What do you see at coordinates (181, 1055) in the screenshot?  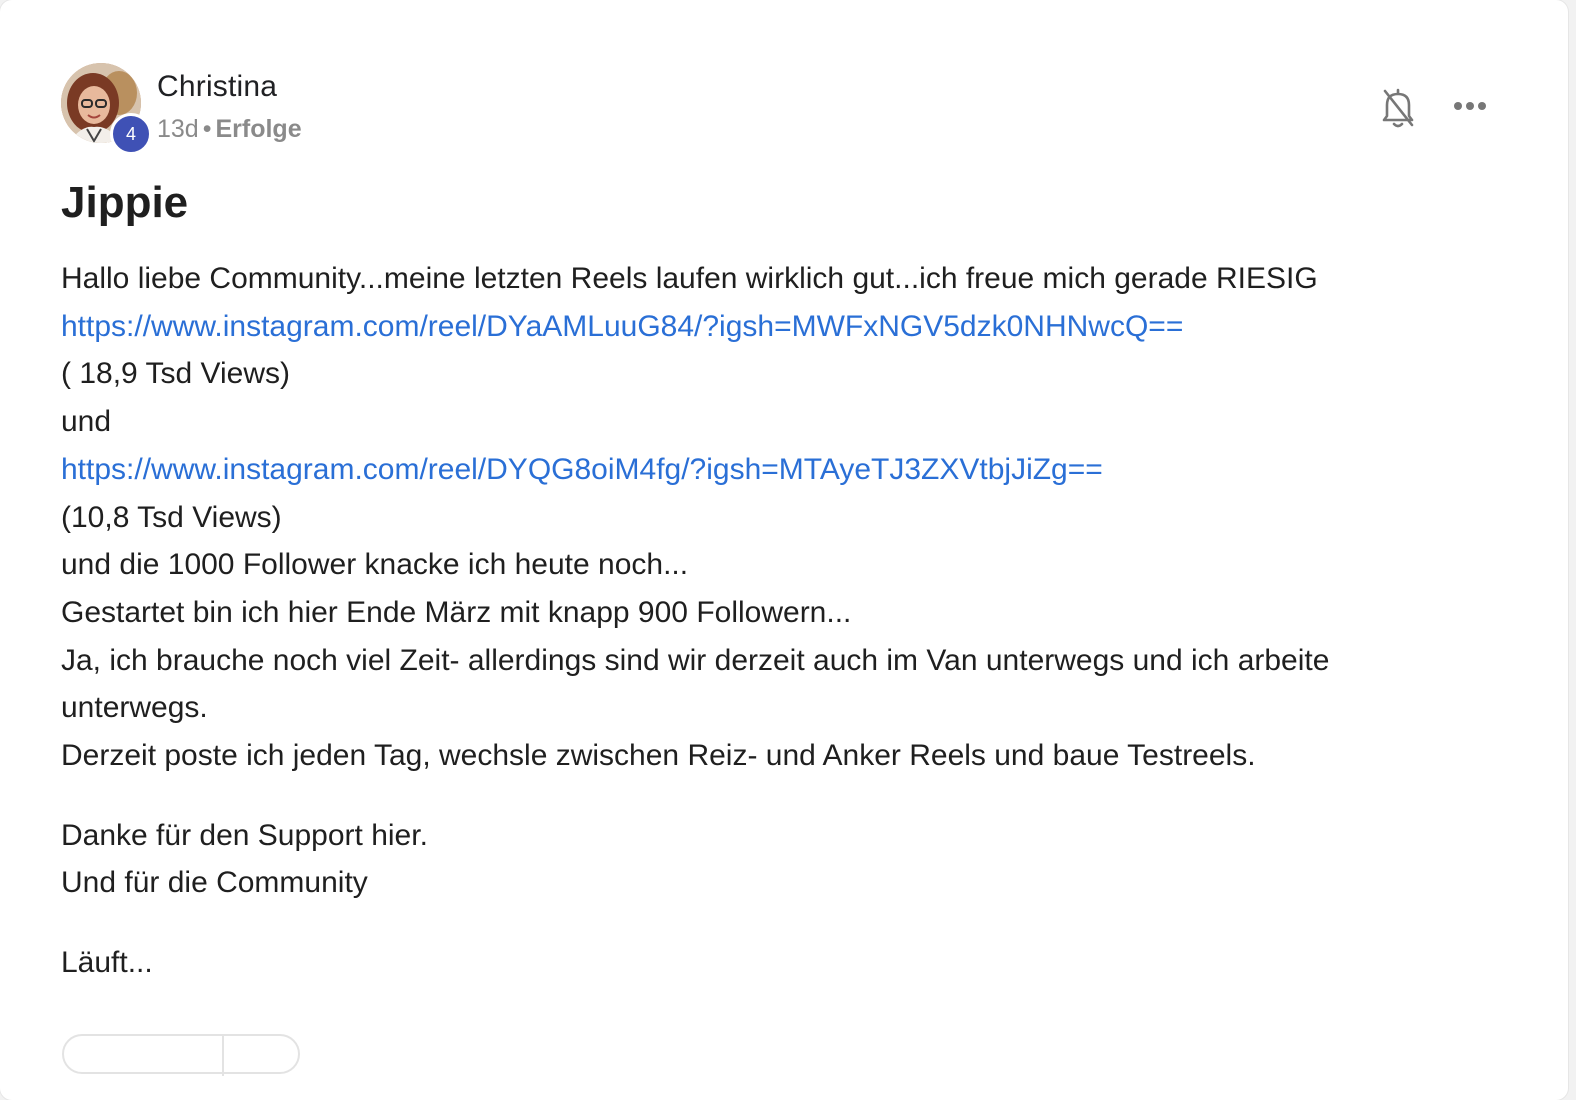 I see `reaction-bar` at bounding box center [181, 1055].